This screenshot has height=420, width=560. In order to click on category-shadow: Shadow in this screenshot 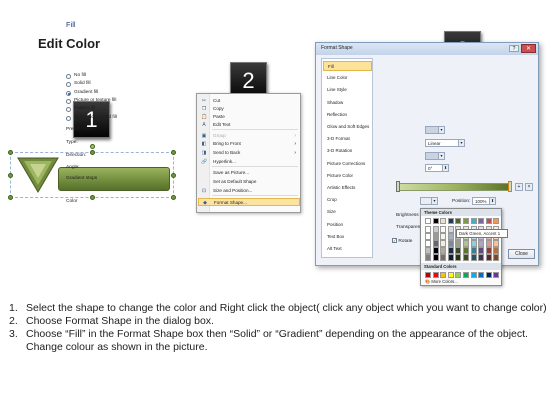, I will do `click(347, 103)`.